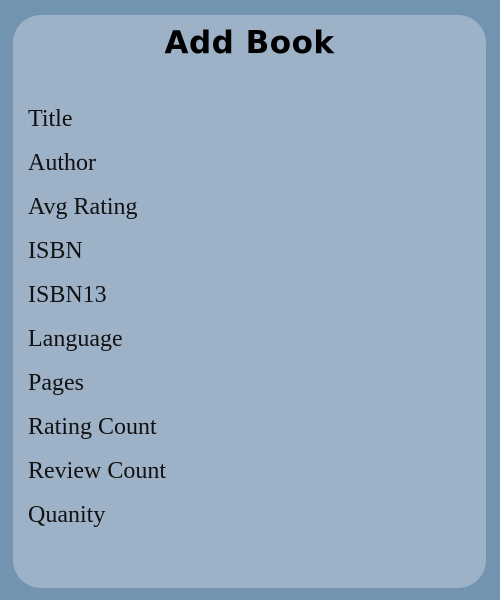 This screenshot has height=600, width=500. What do you see at coordinates (92, 427) in the screenshot?
I see `field-label-rating-count: Rating Count` at bounding box center [92, 427].